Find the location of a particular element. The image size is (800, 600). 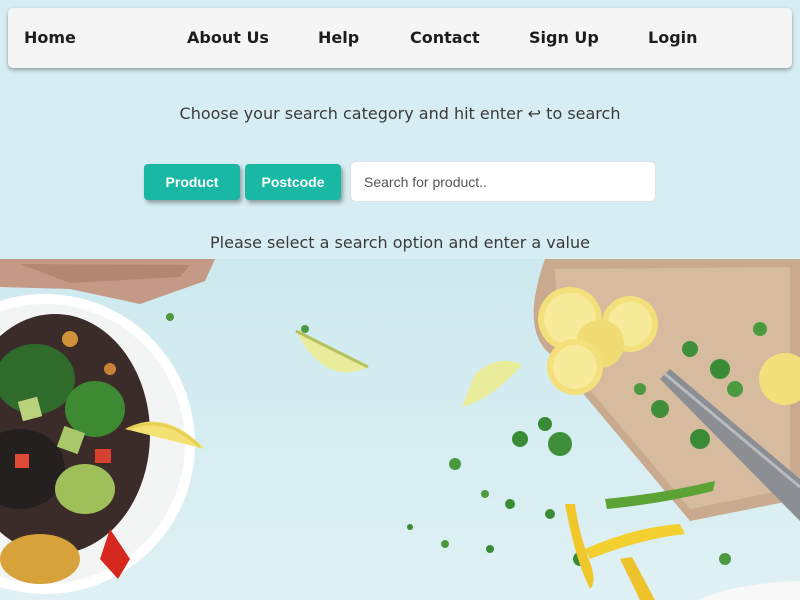

product-option-button: Product is located at coordinates (192, 182).